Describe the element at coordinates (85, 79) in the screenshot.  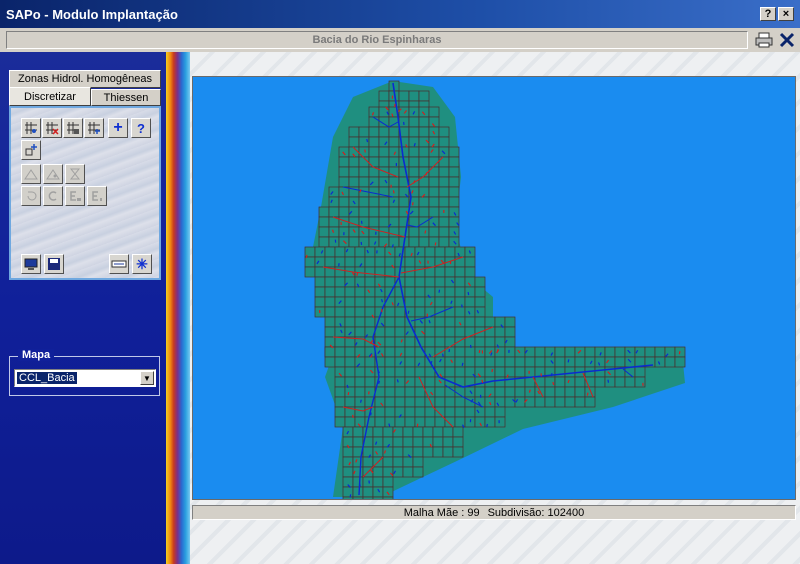
I see `tab-zonas: Zonas Hidrol. Homogêneas` at that location.